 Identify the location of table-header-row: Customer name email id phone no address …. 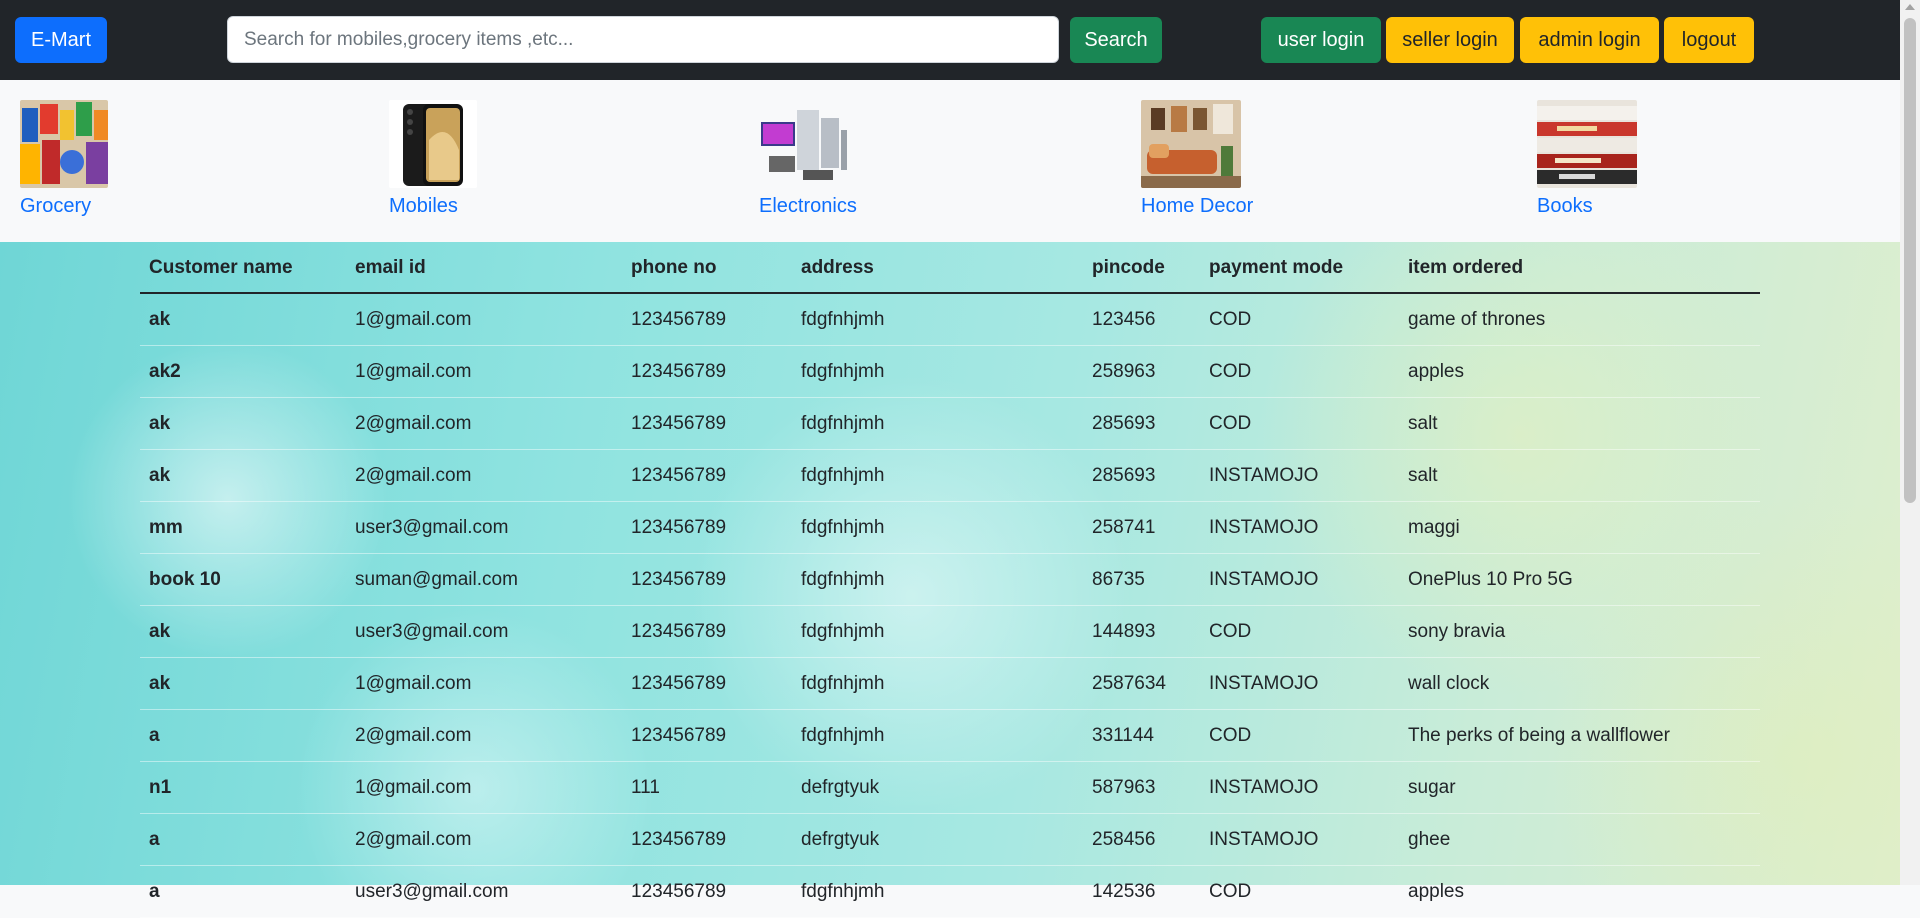
(950, 268).